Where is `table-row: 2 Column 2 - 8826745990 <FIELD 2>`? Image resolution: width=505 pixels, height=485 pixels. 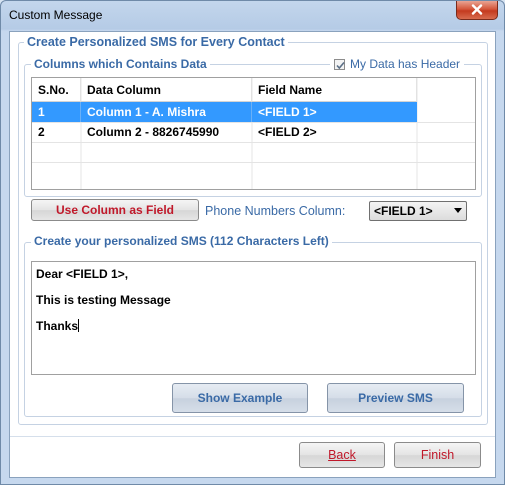 table-row: 2 Column 2 - 8826745990 <FIELD 2> is located at coordinates (253, 132).